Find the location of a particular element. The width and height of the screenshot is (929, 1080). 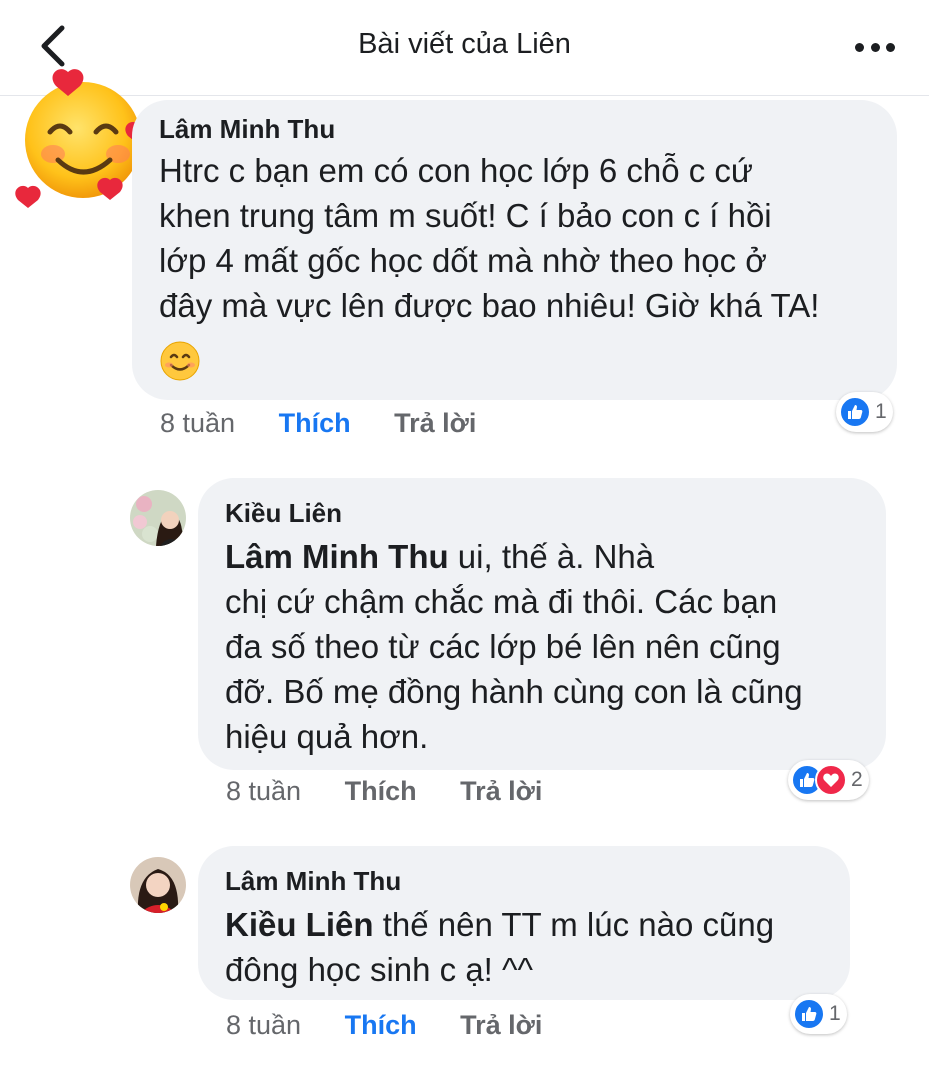

more-options-button is located at coordinates (875, 47).